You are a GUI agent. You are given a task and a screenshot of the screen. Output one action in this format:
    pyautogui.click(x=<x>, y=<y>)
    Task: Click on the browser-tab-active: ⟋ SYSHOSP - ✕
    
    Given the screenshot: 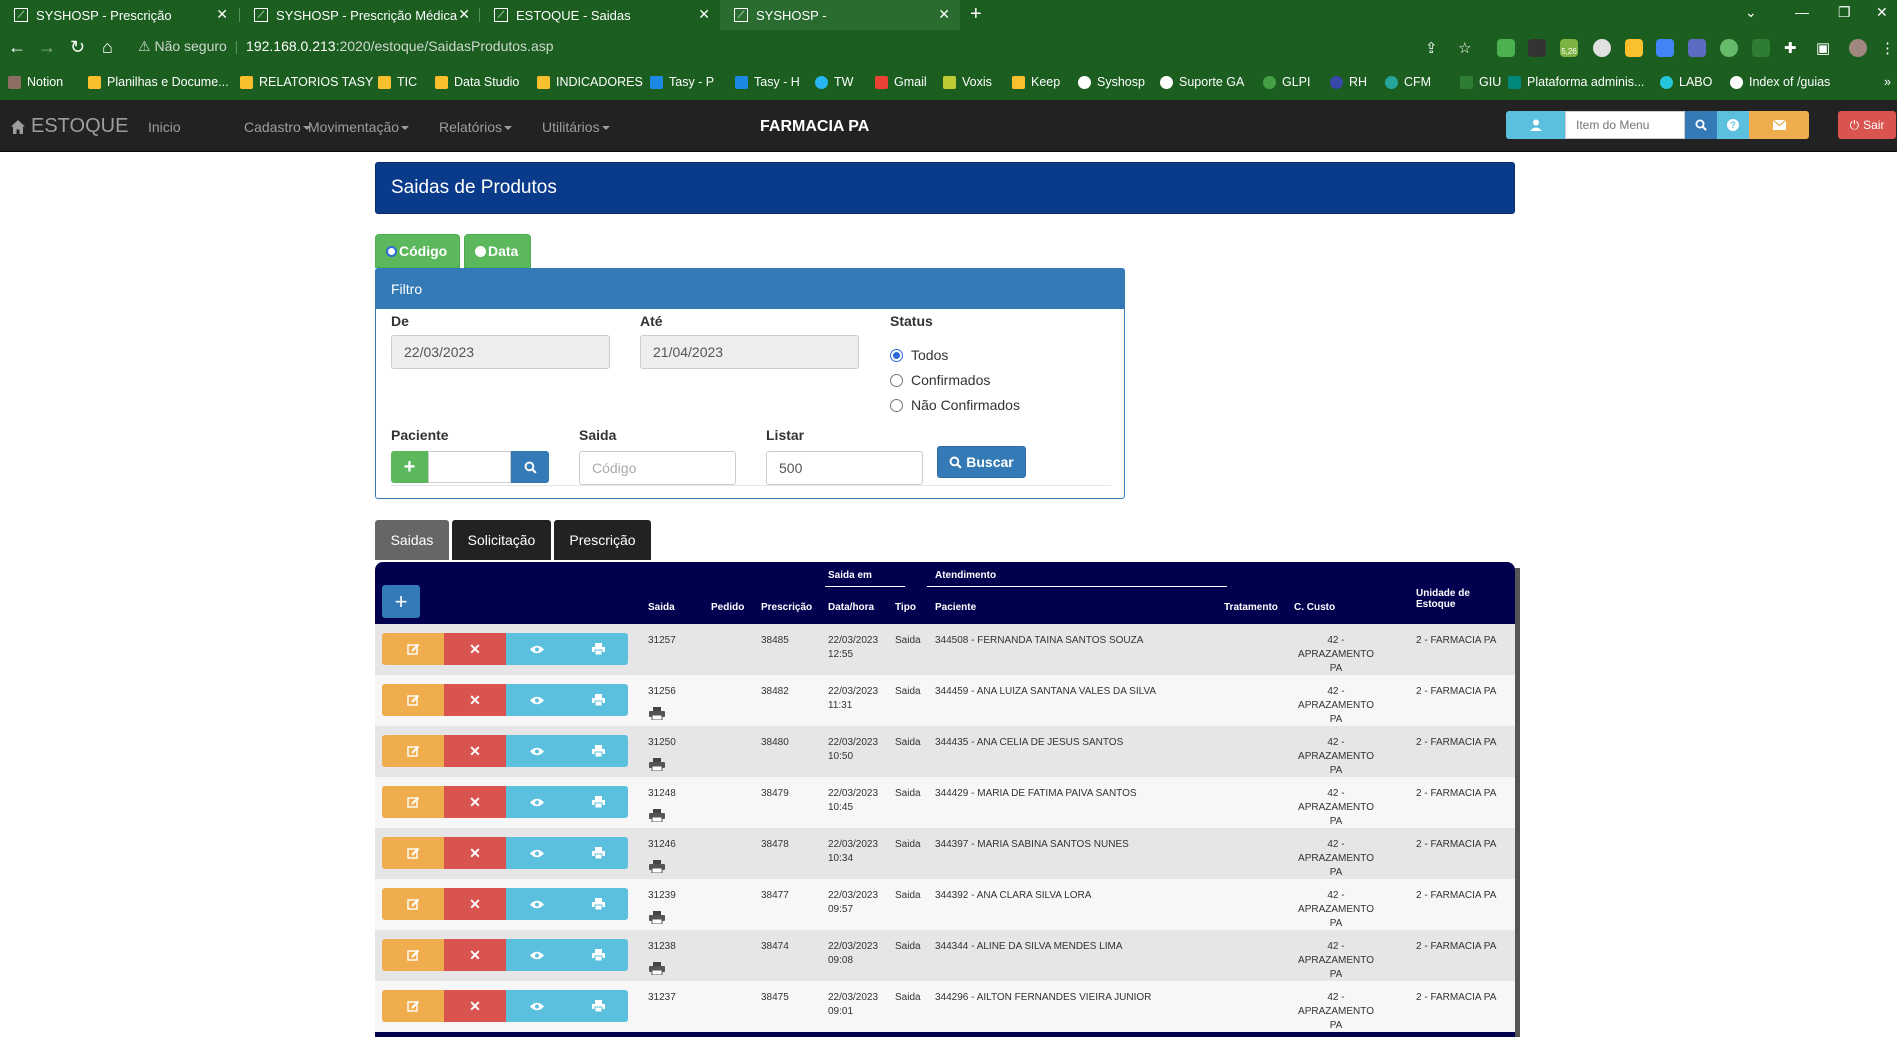 What is the action you would take?
    pyautogui.click(x=840, y=15)
    